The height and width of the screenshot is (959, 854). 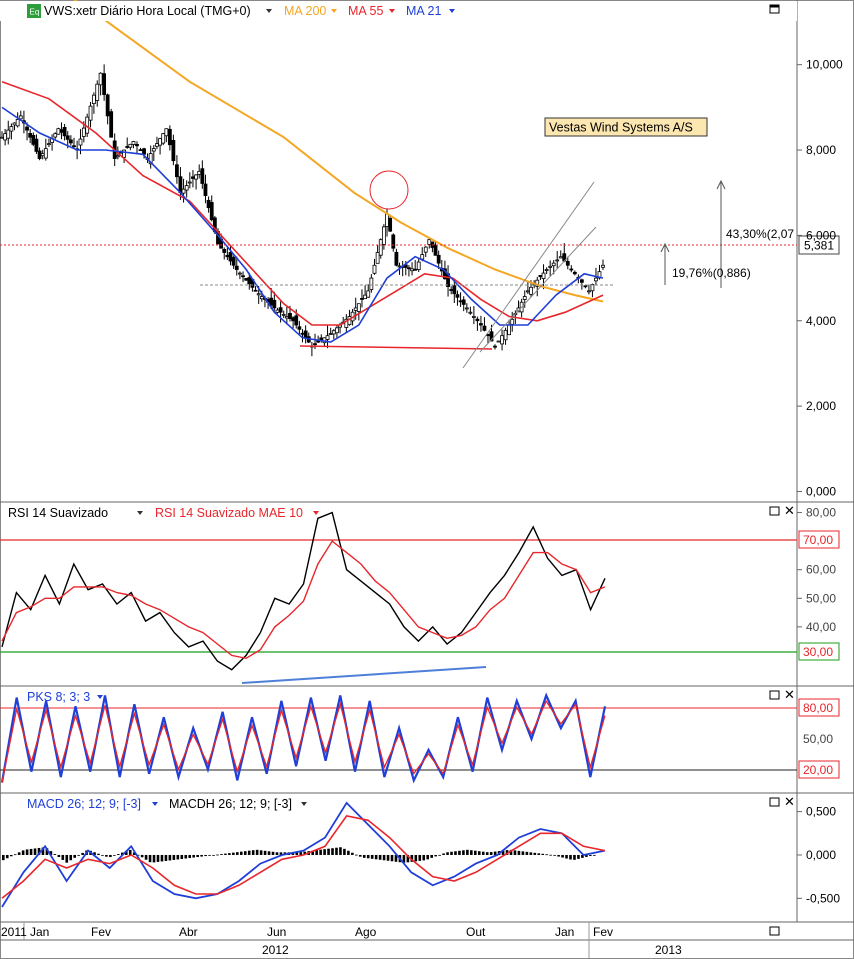 What do you see at coordinates (147, 11) in the screenshot?
I see `symbol-title: VWS:xetr Diário Hora Local (TMG+0)` at bounding box center [147, 11].